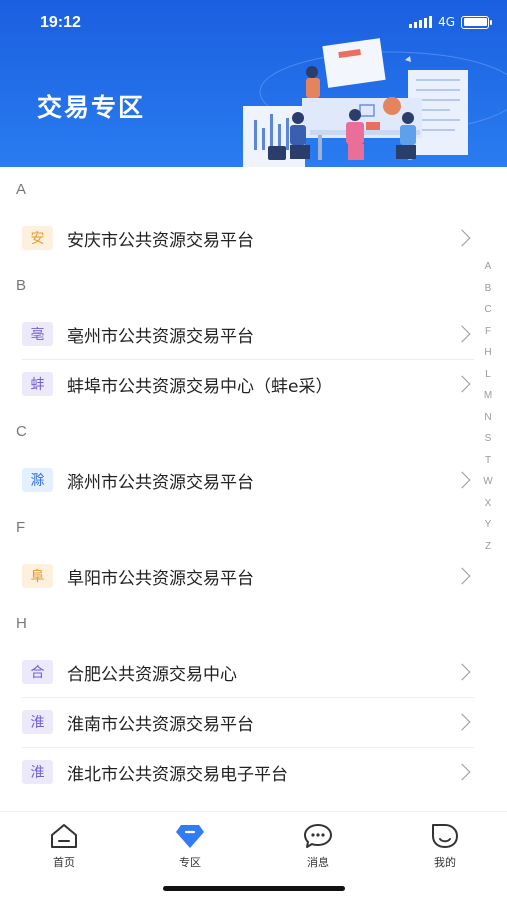  Describe the element at coordinates (160, 482) in the screenshot. I see `item-label: 滁州市公共资源交易平台` at that location.